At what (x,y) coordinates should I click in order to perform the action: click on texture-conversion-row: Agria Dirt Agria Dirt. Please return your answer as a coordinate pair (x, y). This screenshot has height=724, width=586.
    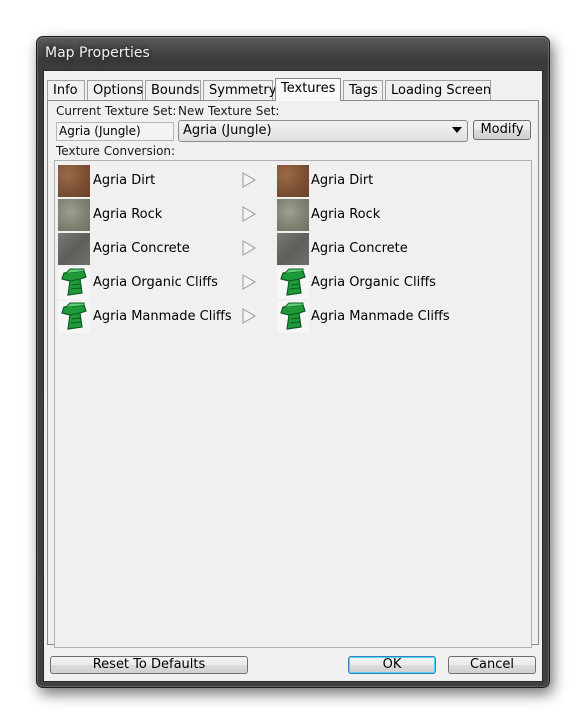
    Looking at the image, I should click on (293, 180).